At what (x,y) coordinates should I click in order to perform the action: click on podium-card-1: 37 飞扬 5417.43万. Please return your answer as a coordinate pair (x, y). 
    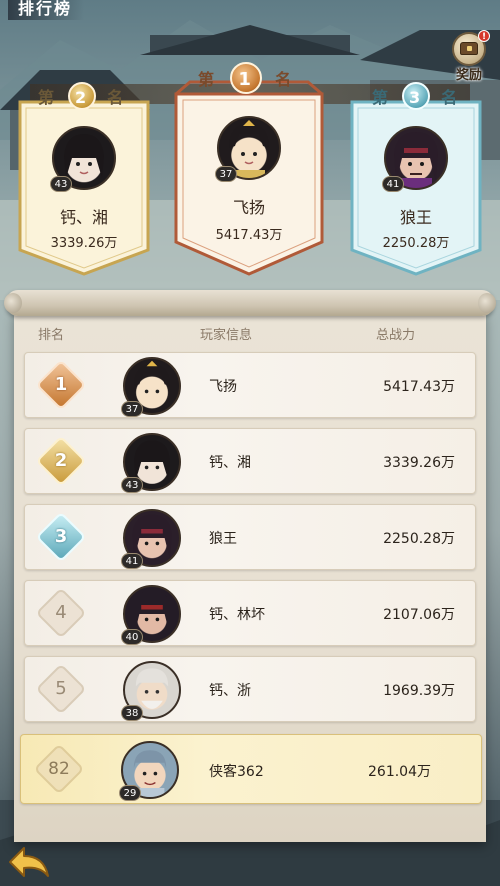
    Looking at the image, I should click on (249, 178).